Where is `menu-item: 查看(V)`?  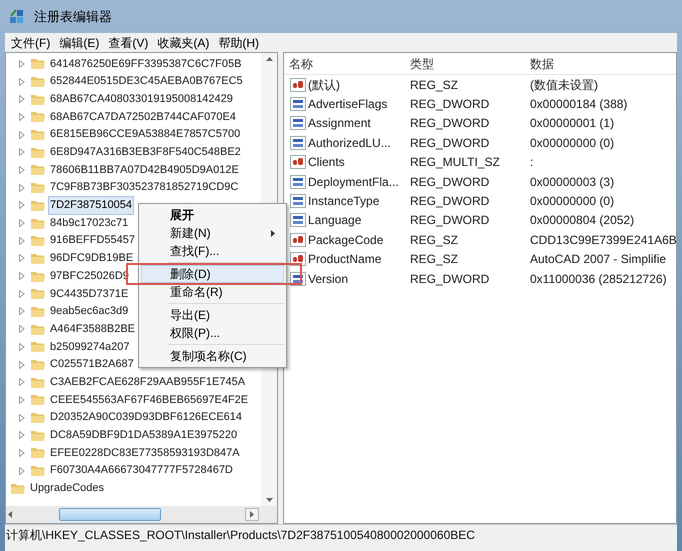
menu-item: 查看(V) is located at coordinates (128, 43).